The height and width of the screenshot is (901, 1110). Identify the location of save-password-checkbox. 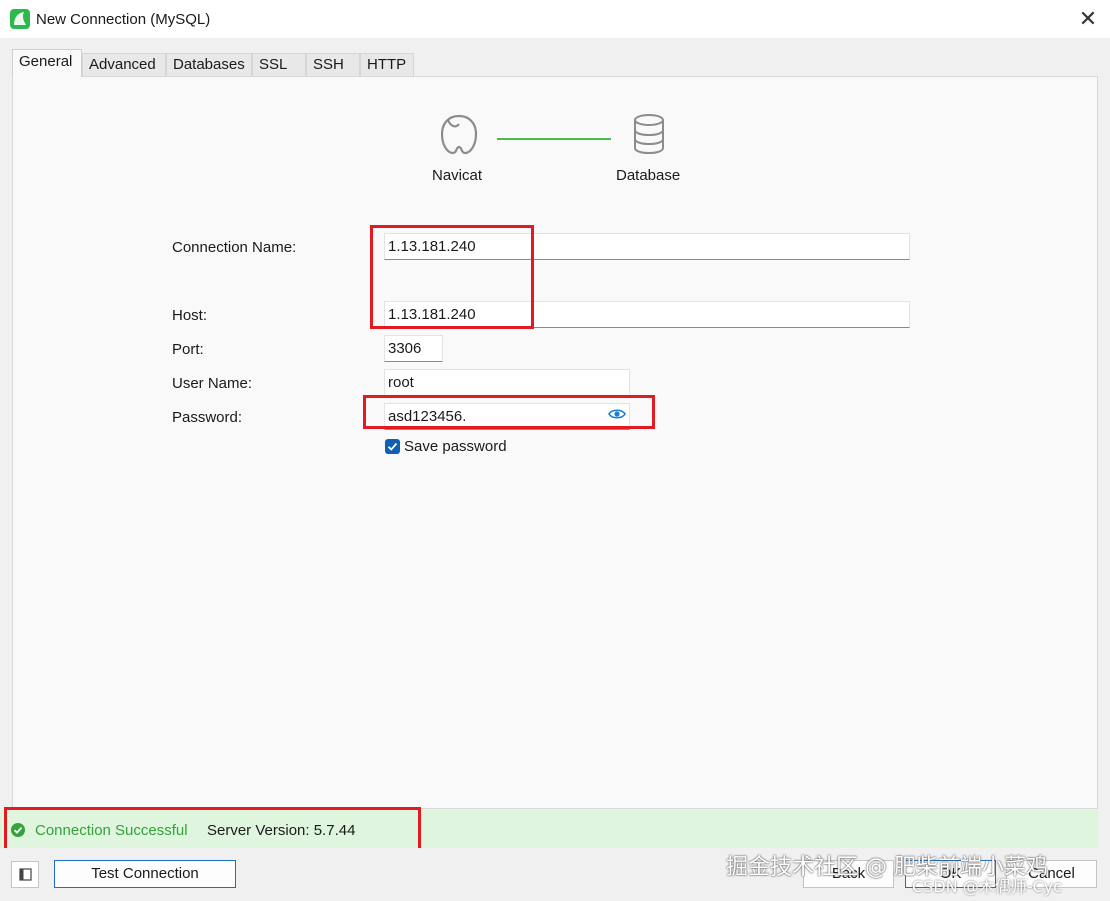
(392, 446).